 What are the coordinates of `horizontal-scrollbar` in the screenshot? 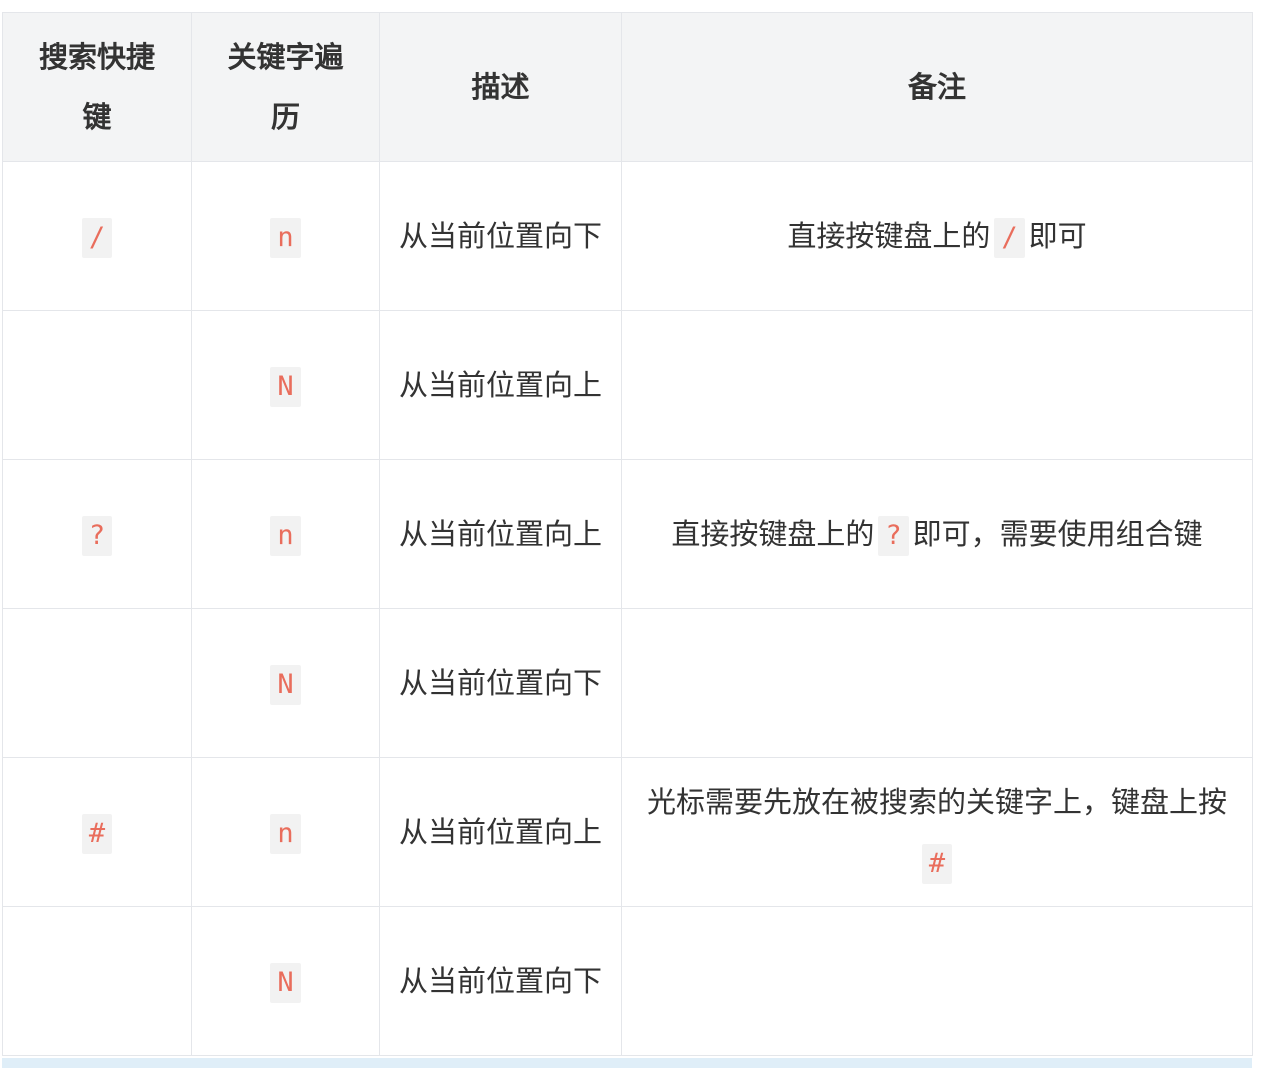 It's located at (627, 1063).